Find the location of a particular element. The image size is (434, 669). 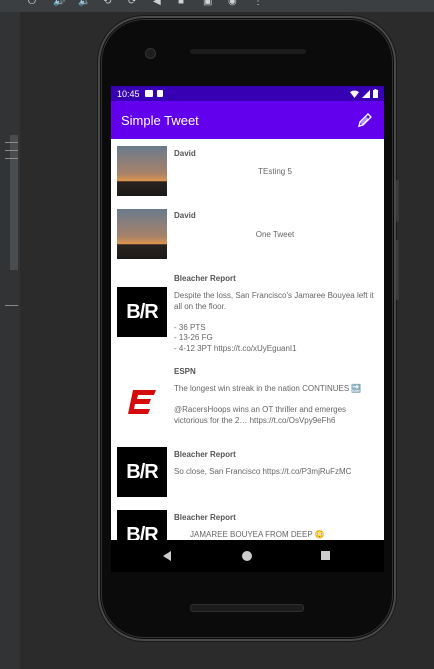

nav-home-icon is located at coordinates (247, 556).